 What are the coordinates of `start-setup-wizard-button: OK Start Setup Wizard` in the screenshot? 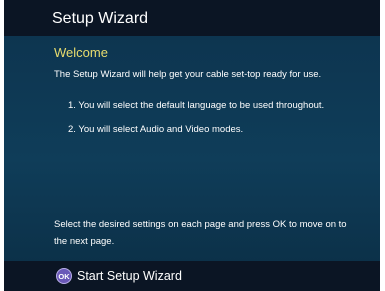 It's located at (119, 276).